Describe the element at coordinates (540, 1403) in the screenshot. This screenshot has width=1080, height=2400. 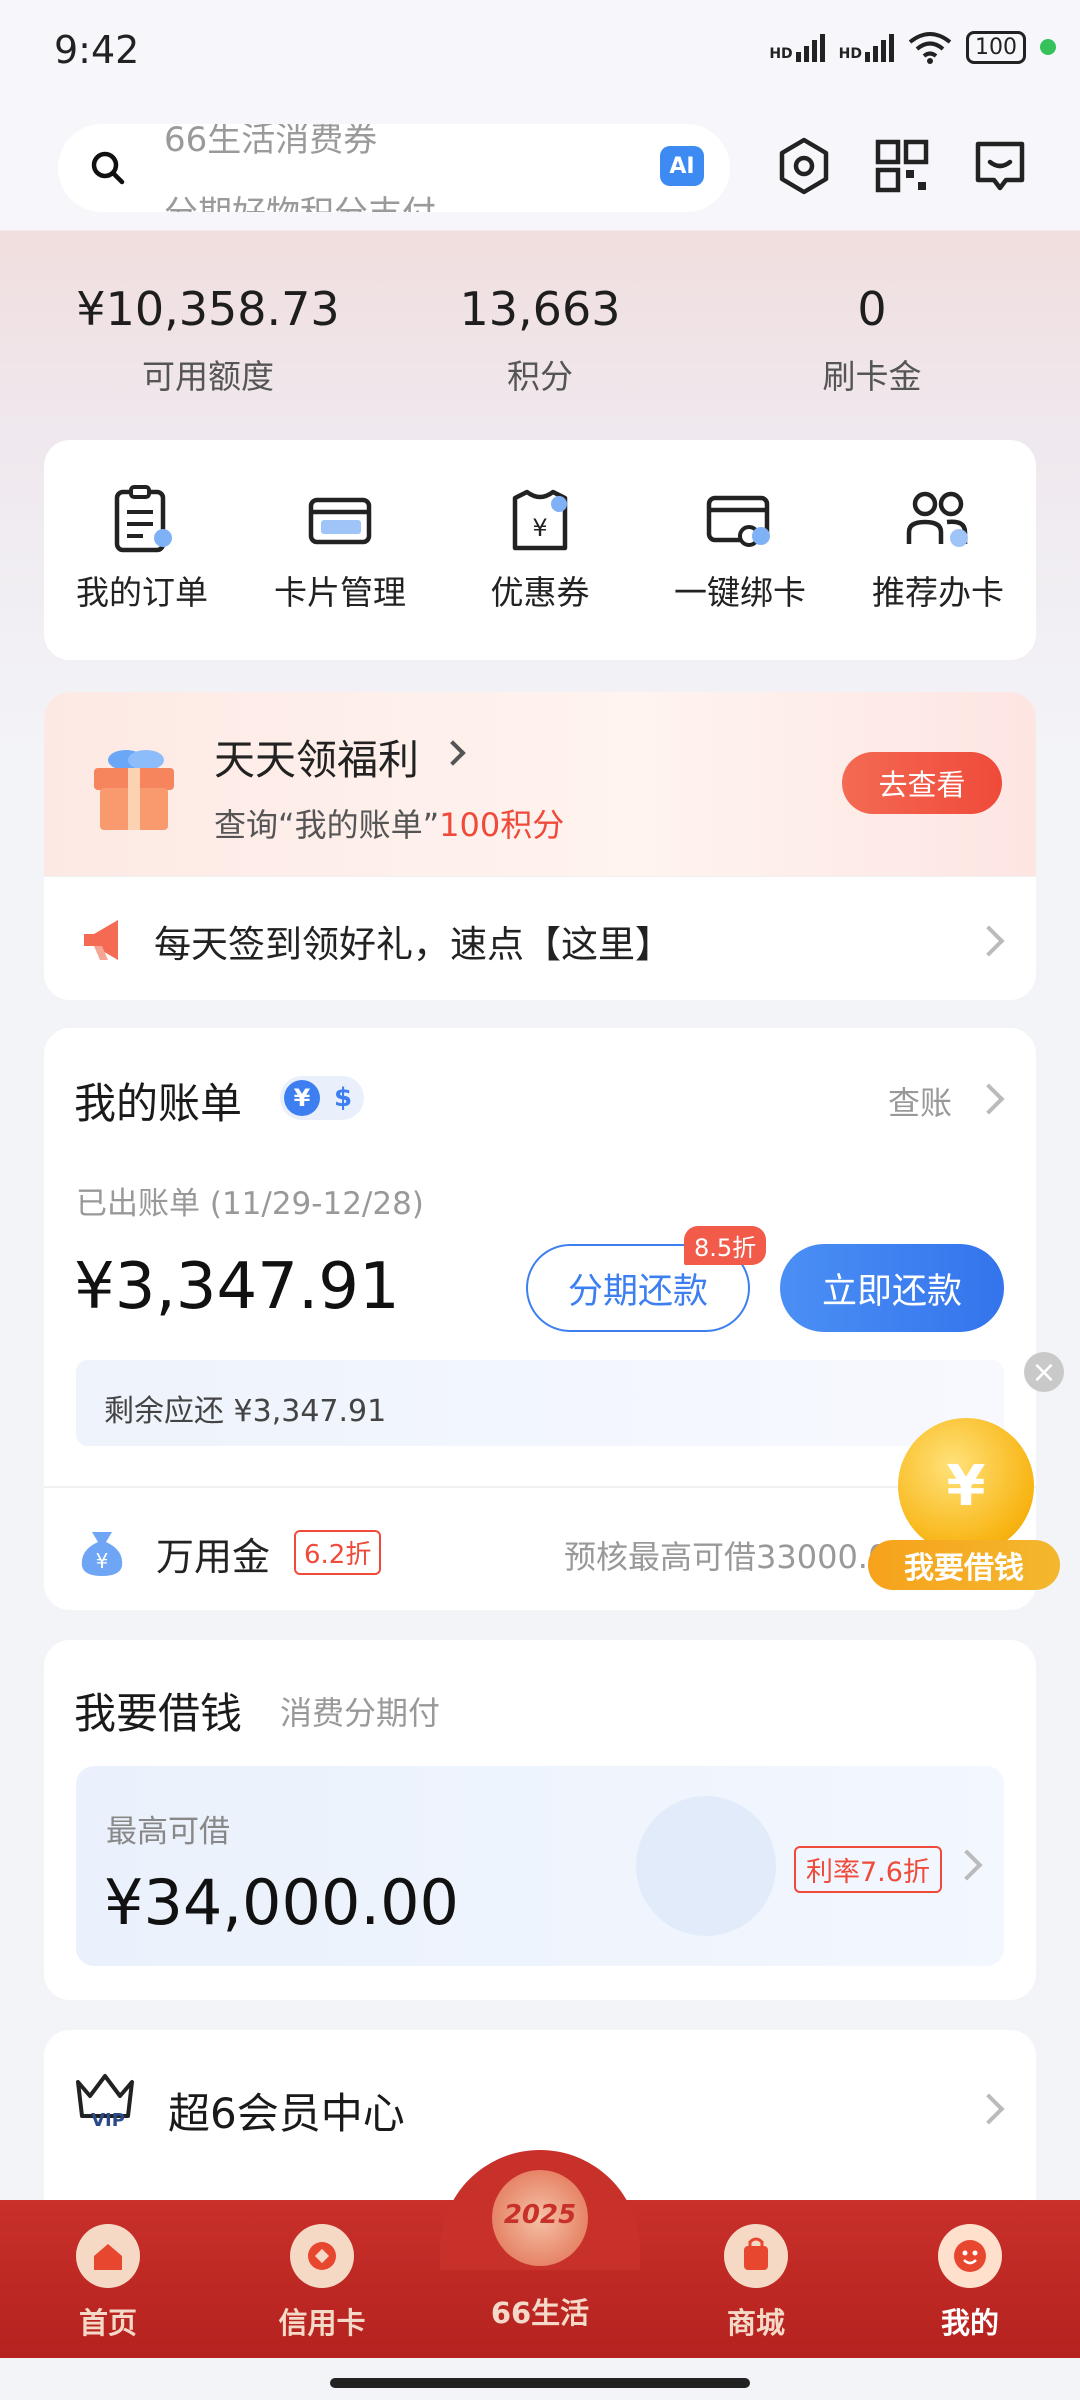
I see `remaining-due-bar: 剩余应还 ¥3,347.91` at that location.